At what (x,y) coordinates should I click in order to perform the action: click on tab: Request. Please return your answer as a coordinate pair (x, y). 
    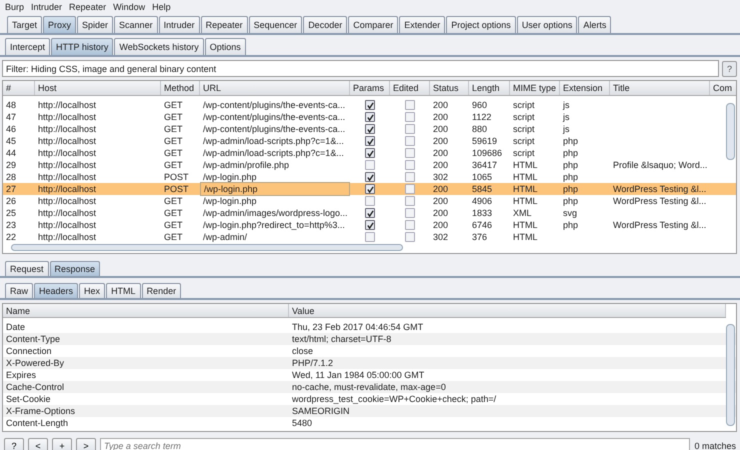
    Looking at the image, I should click on (27, 268).